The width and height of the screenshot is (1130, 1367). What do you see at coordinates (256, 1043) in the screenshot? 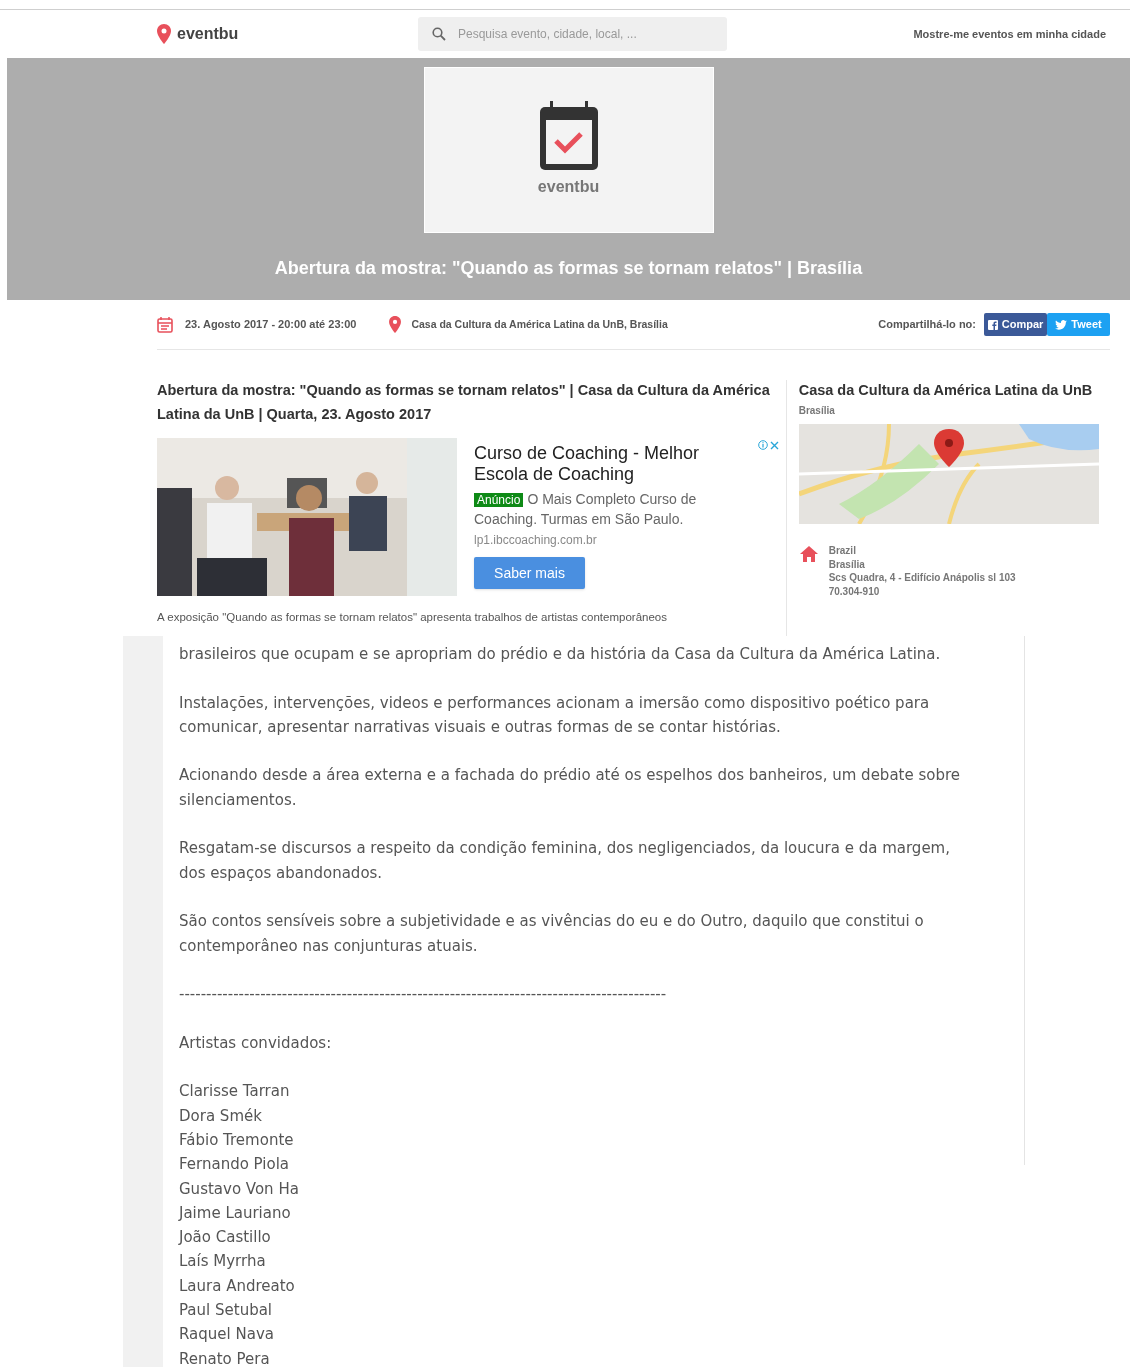
I see `paragraph: Artistas convidados:` at bounding box center [256, 1043].